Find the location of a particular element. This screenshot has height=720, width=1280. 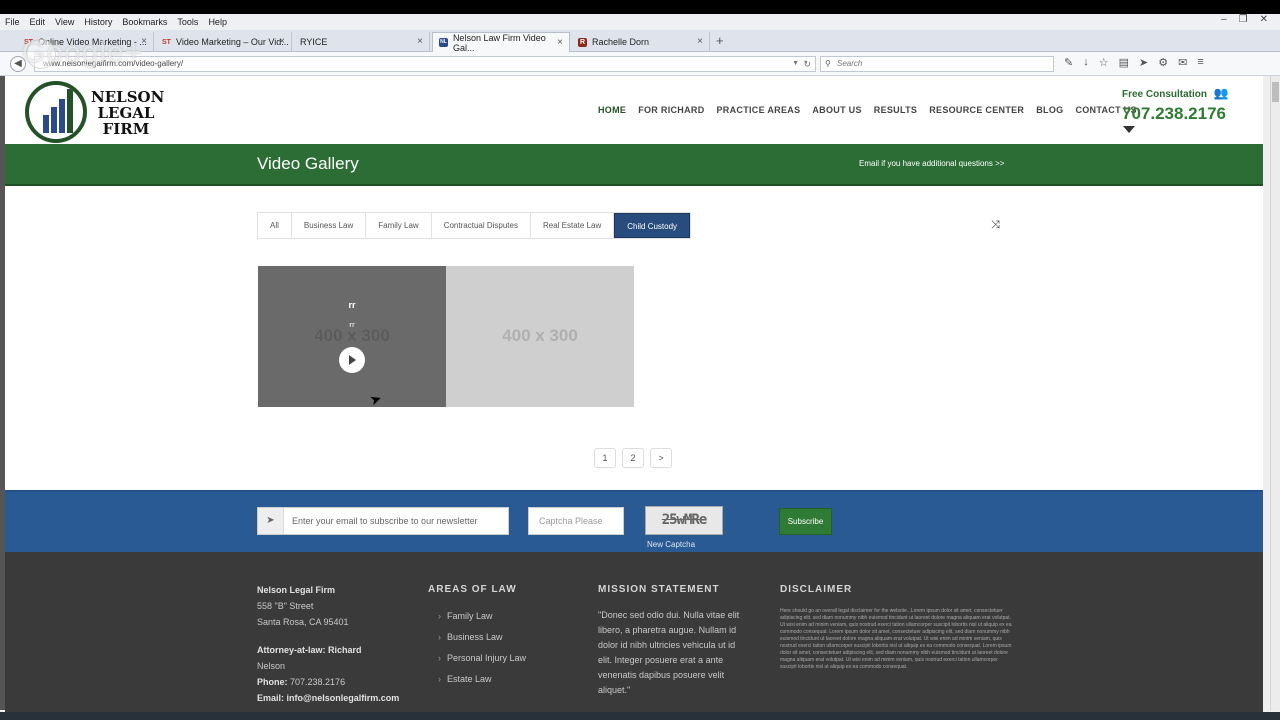

download-icon: ↓ is located at coordinates (1086, 62).